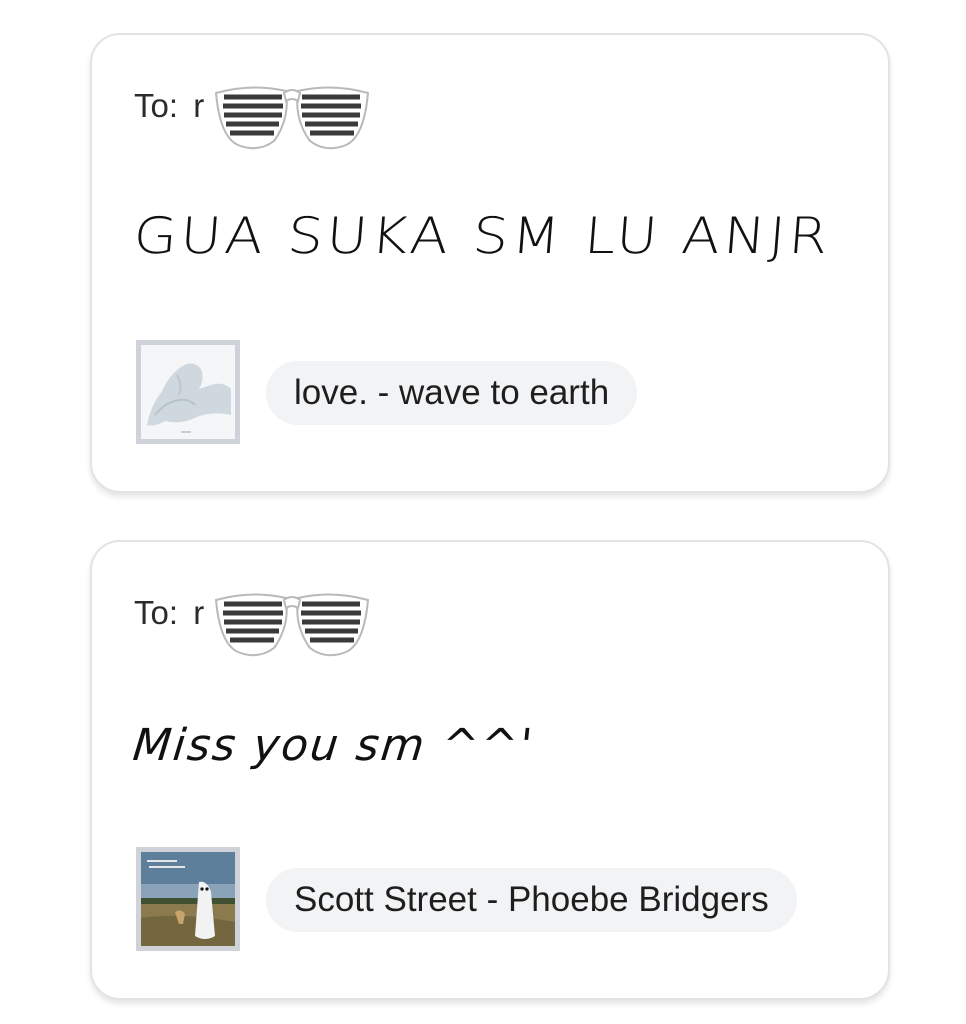 This screenshot has height=1024, width=966. I want to click on album-cover-scott-street, so click(188, 899).